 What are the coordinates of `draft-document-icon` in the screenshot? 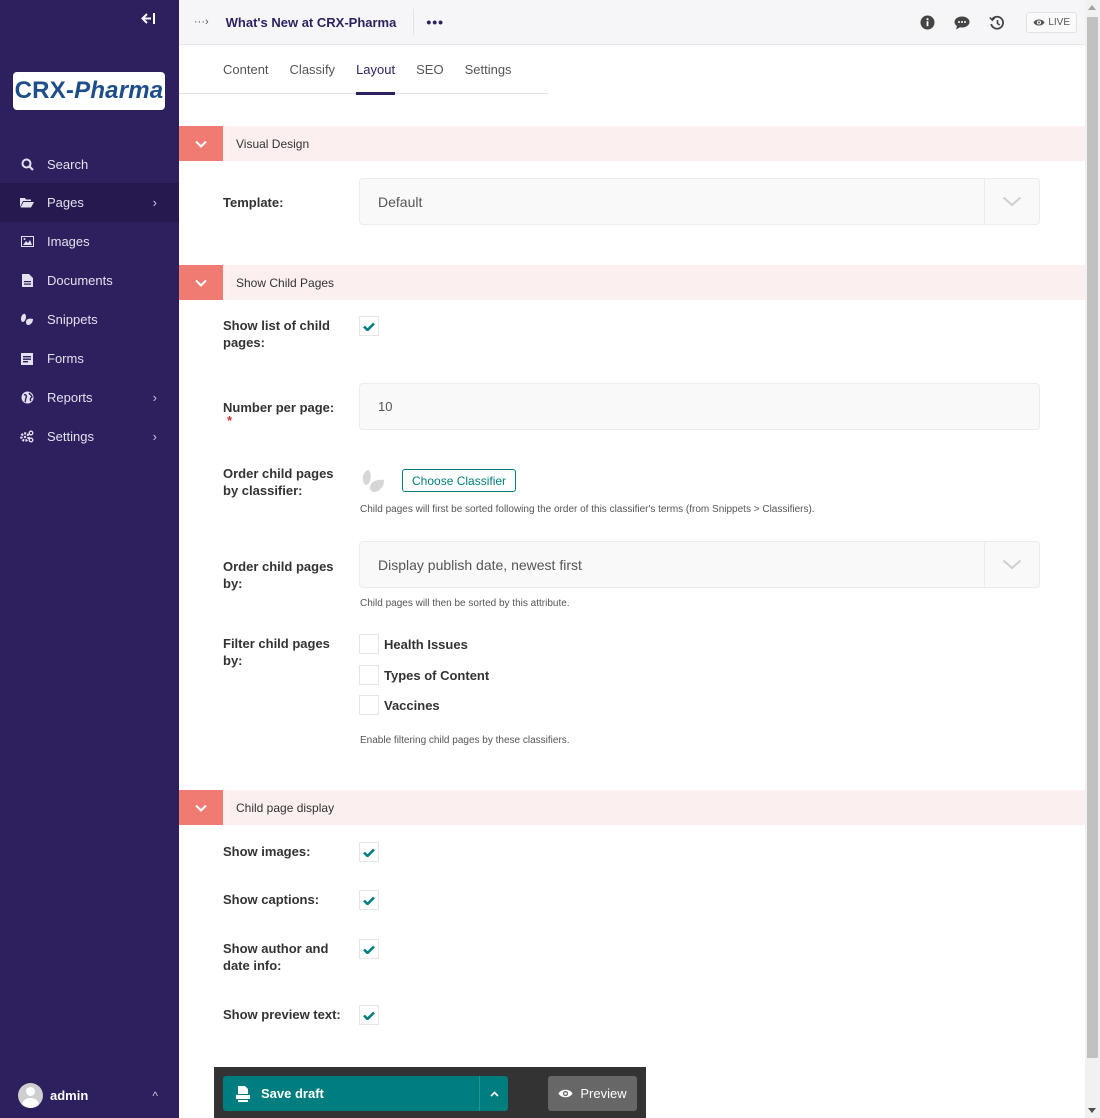 It's located at (243, 1093).